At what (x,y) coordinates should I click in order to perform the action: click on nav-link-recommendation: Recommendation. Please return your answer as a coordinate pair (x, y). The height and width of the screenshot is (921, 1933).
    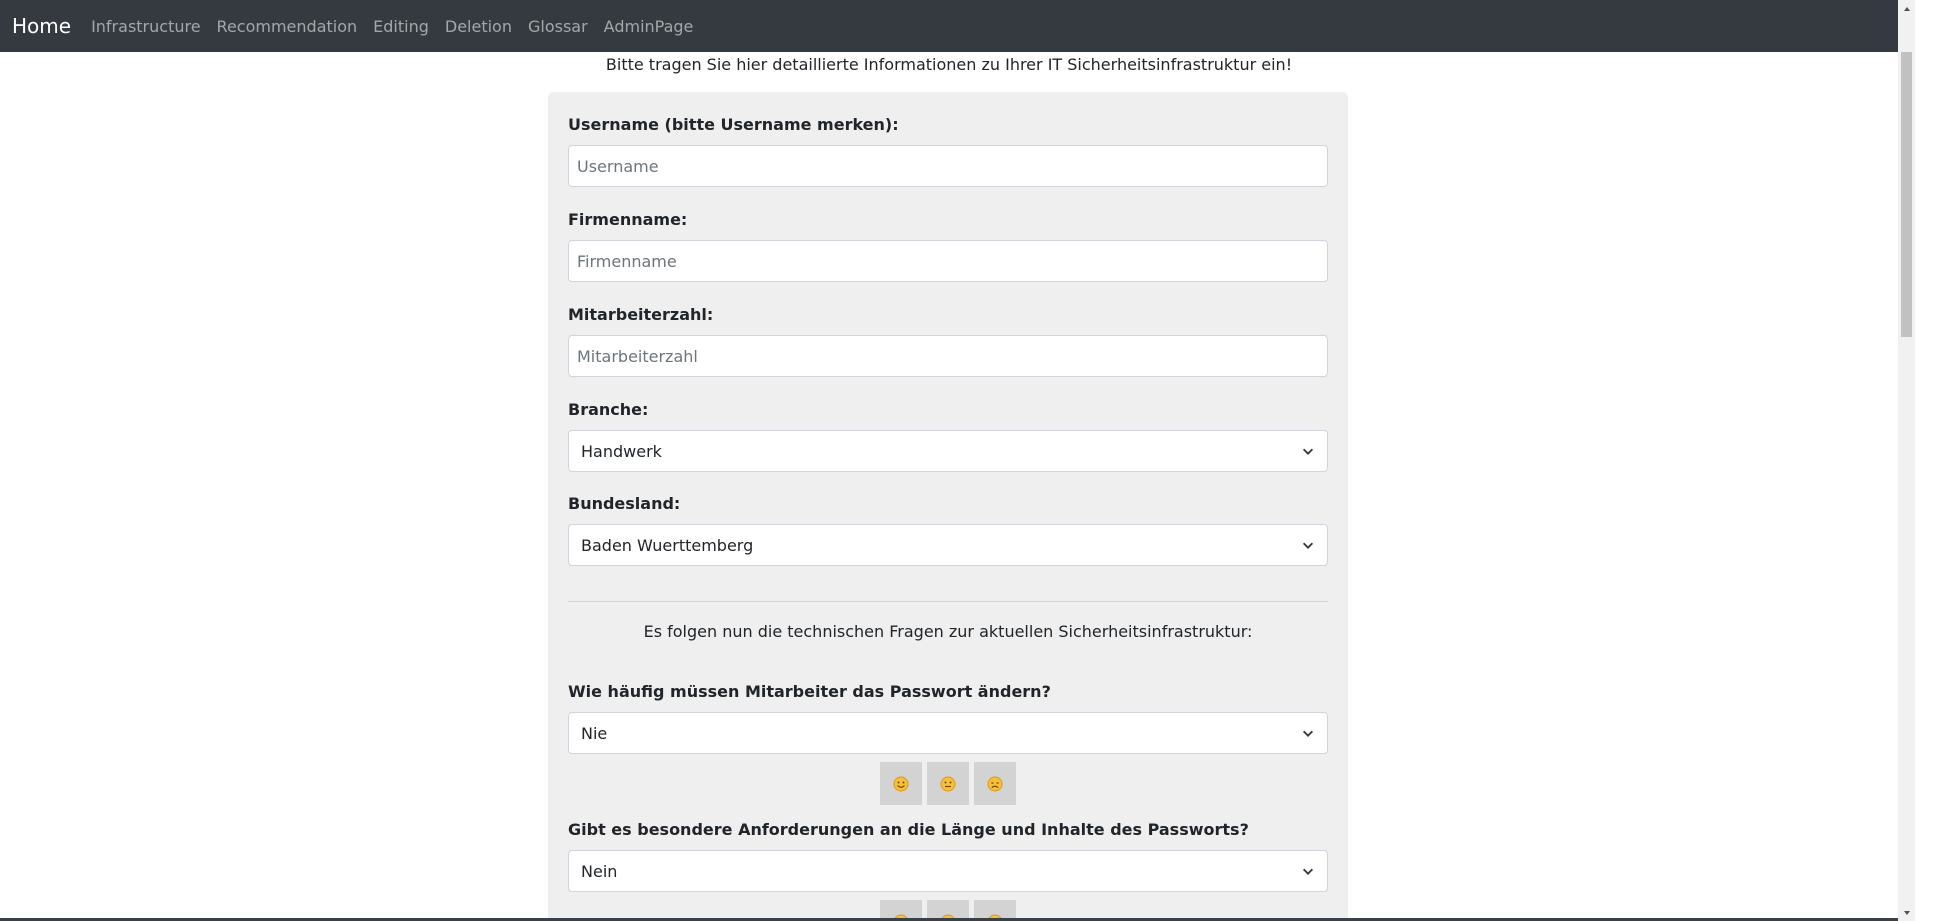
    Looking at the image, I should click on (287, 26).